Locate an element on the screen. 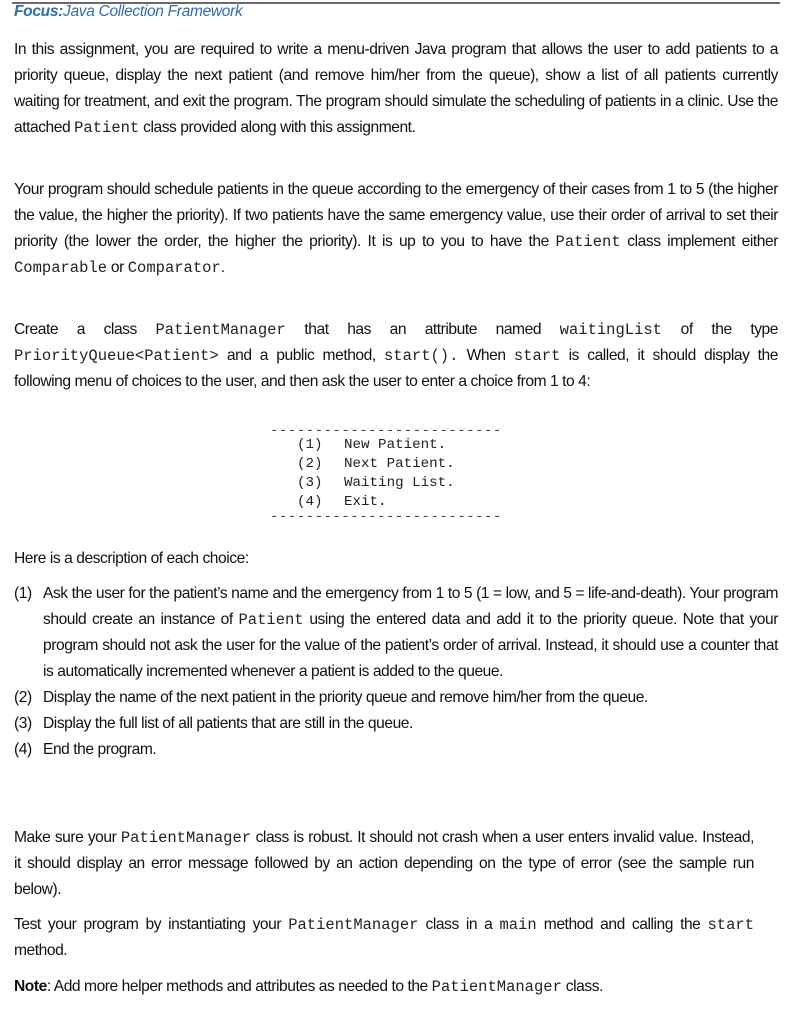 This screenshot has height=1024, width=785. focus-heading: Focus:Java Collection Framework is located at coordinates (128, 12).